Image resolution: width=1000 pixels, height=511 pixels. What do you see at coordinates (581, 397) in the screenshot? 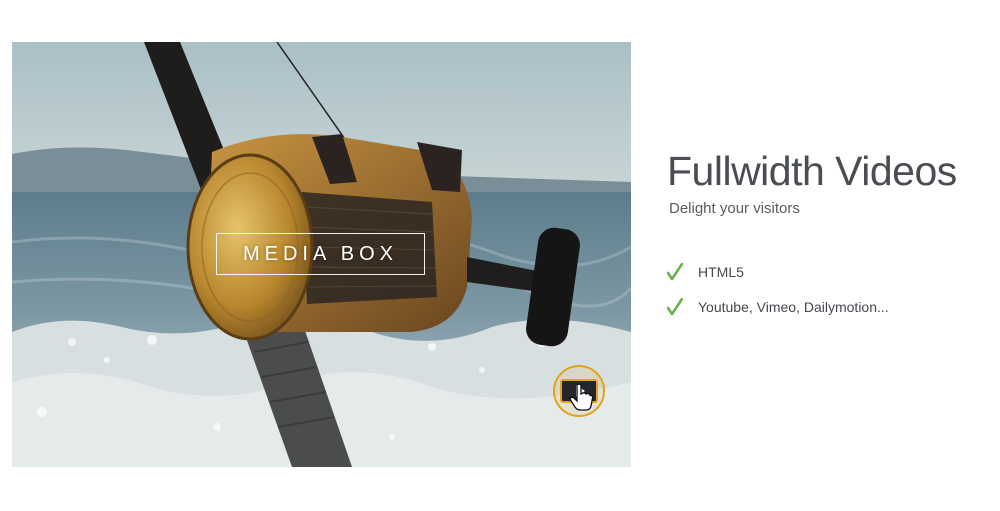
I see `hand-pointer-icon` at bounding box center [581, 397].